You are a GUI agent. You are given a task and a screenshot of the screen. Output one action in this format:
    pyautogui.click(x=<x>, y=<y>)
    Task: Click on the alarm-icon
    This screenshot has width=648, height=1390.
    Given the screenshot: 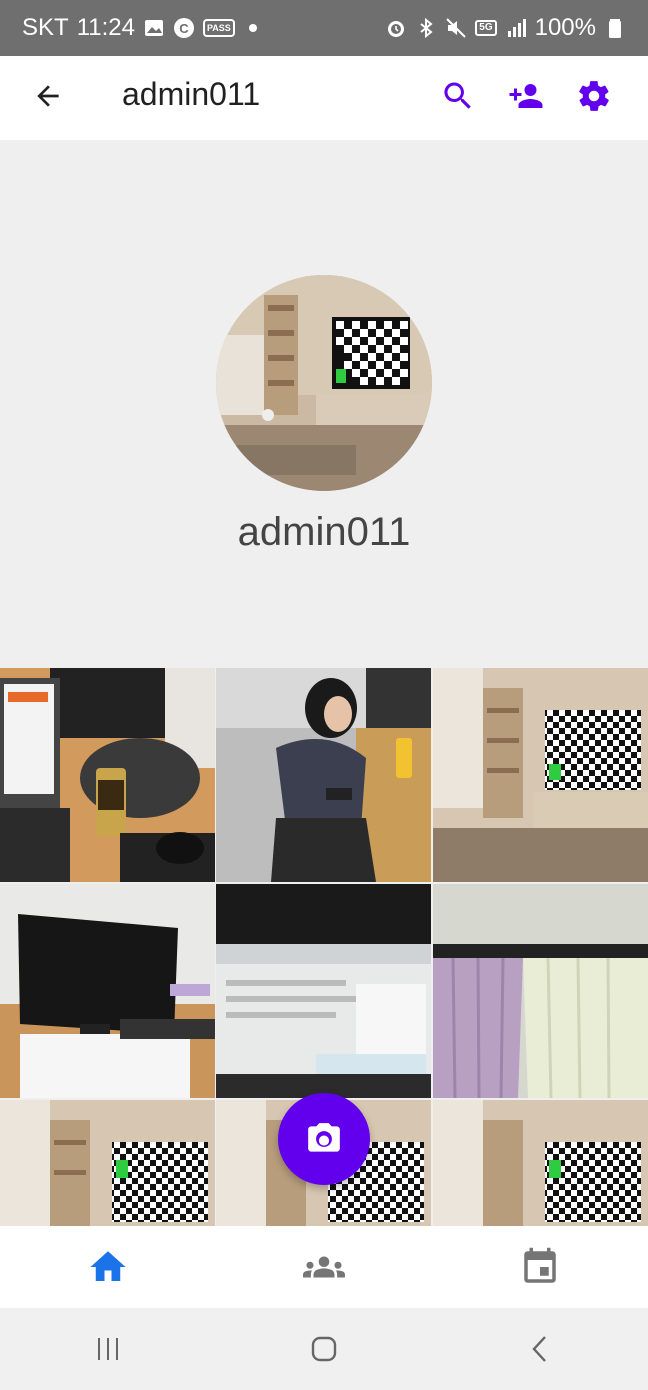 What is the action you would take?
    pyautogui.click(x=396, y=28)
    